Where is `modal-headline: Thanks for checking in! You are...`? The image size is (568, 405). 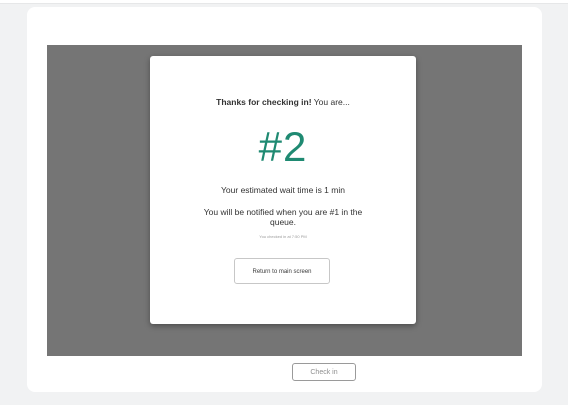 modal-headline: Thanks for checking in! You are... is located at coordinates (283, 102).